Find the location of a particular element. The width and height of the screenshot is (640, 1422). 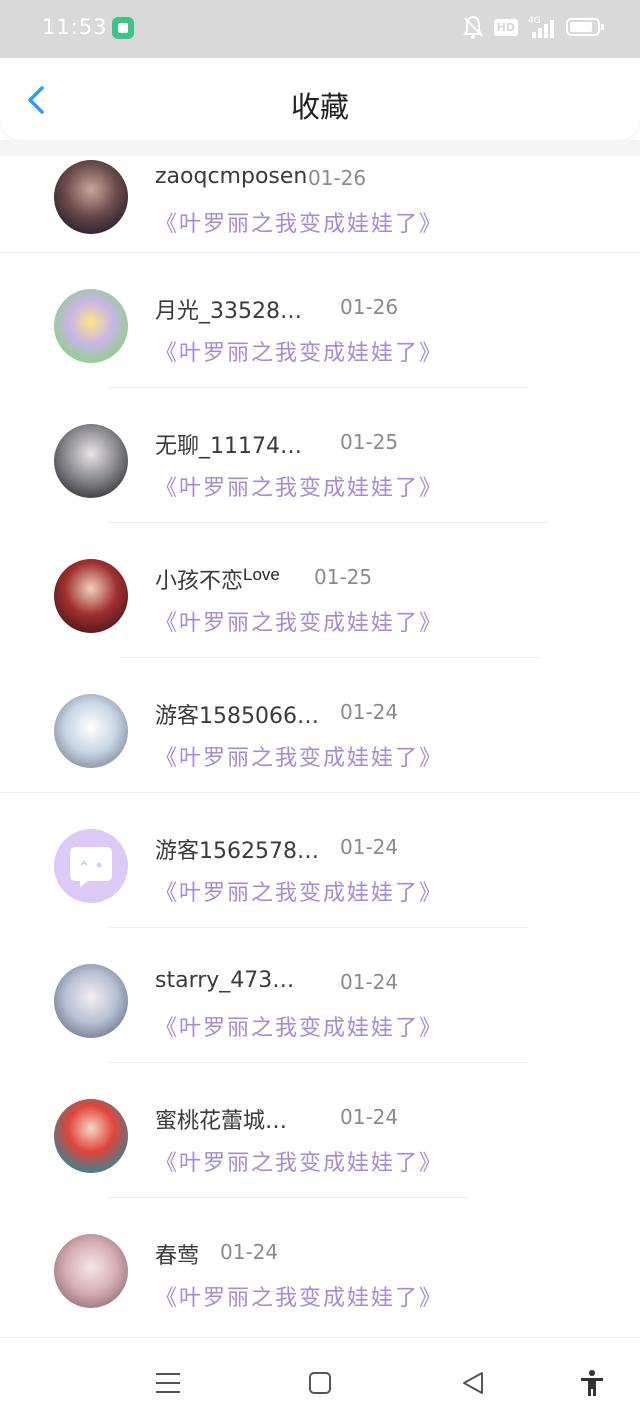

app-header: 收藏 is located at coordinates (320, 99).